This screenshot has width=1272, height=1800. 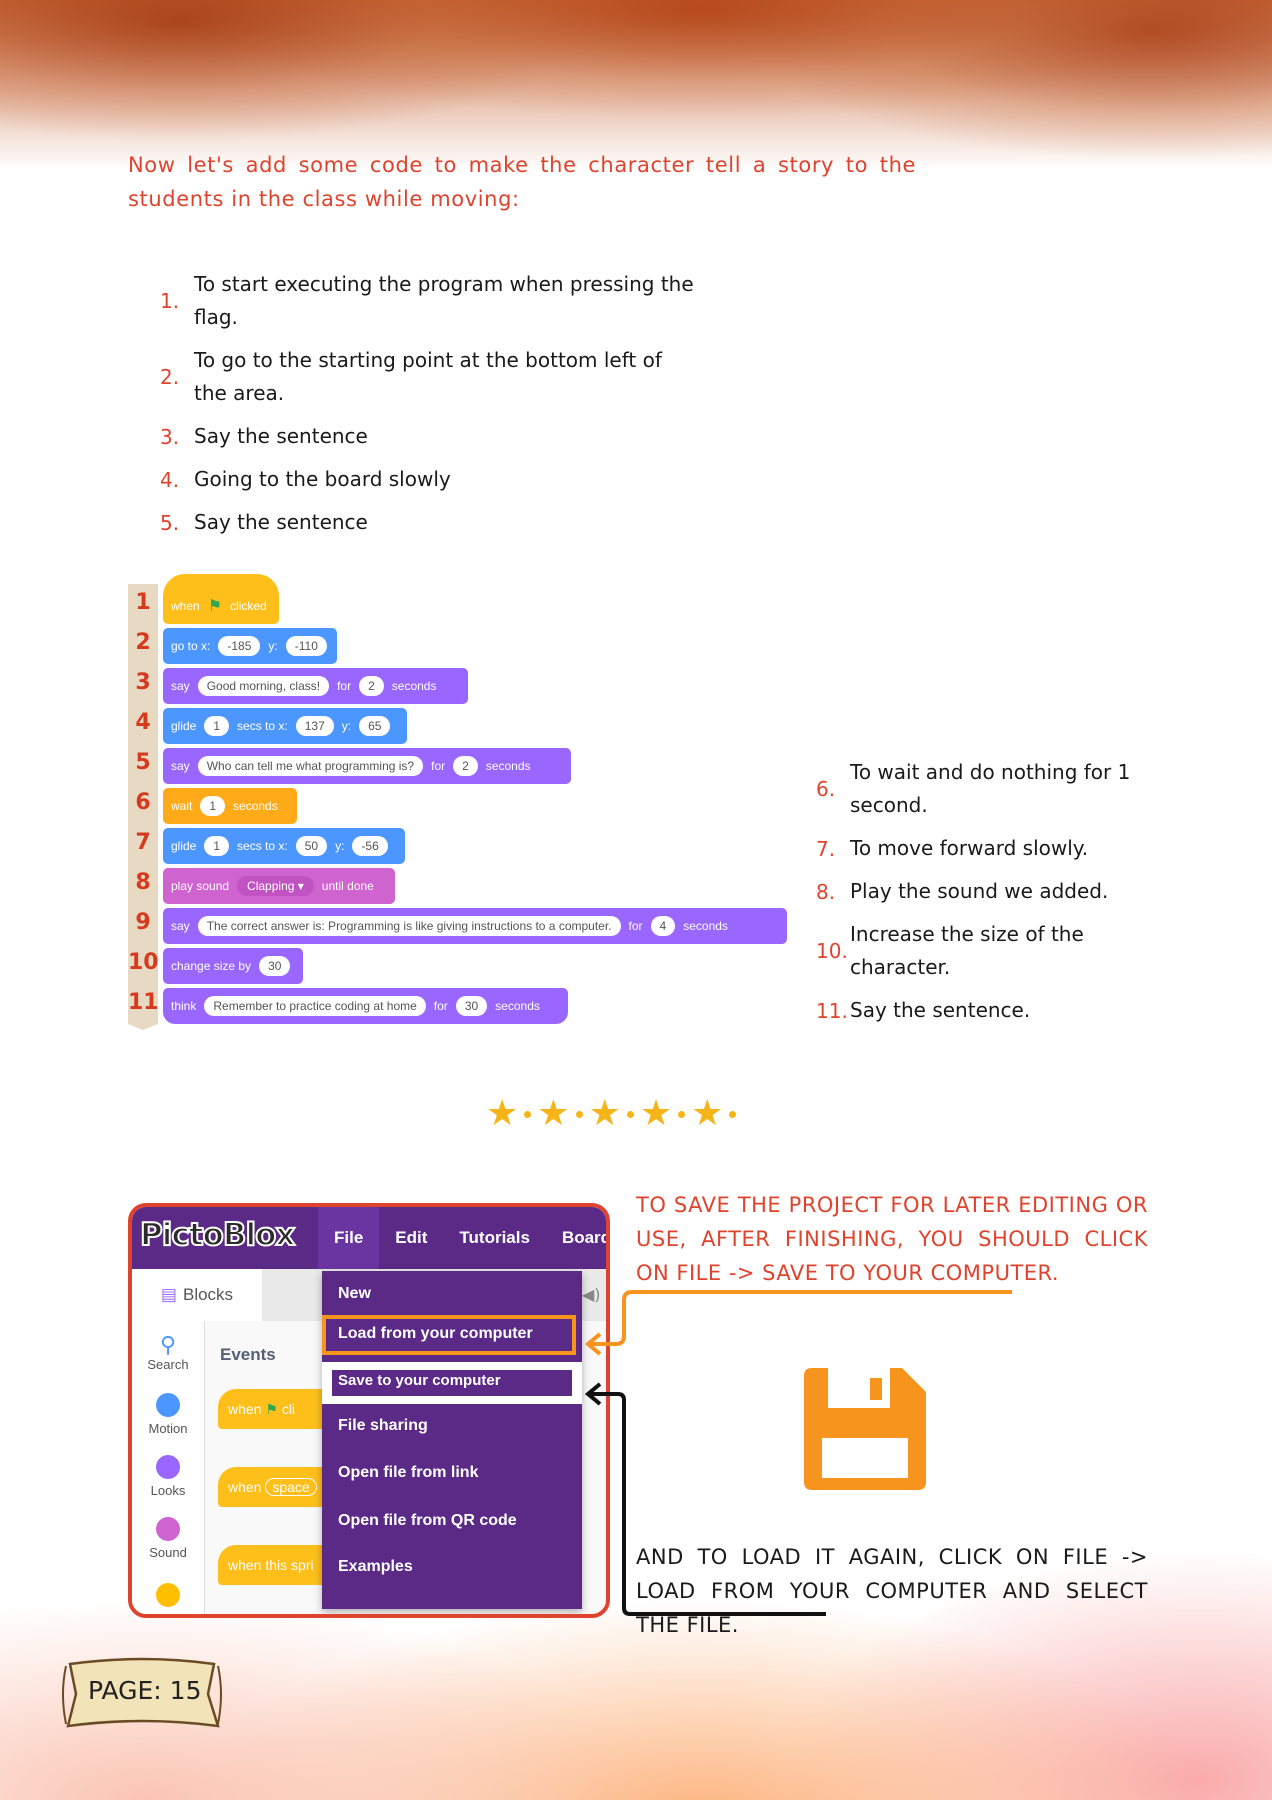 I want to click on callout-arrows, so click(x=798, y=1453).